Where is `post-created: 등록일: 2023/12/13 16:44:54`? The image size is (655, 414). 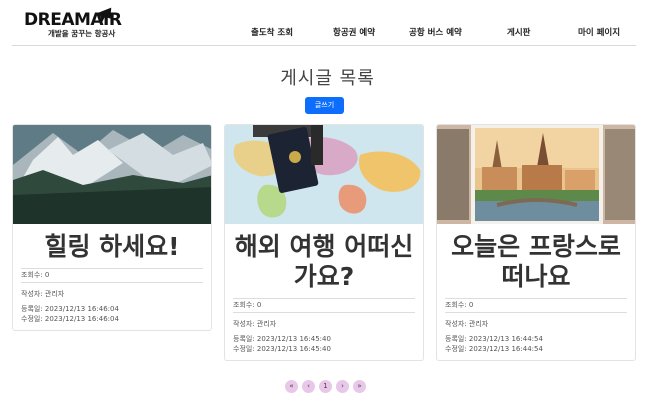
post-created: 등록일: 2023/12/13 16:44:54 is located at coordinates (494, 339).